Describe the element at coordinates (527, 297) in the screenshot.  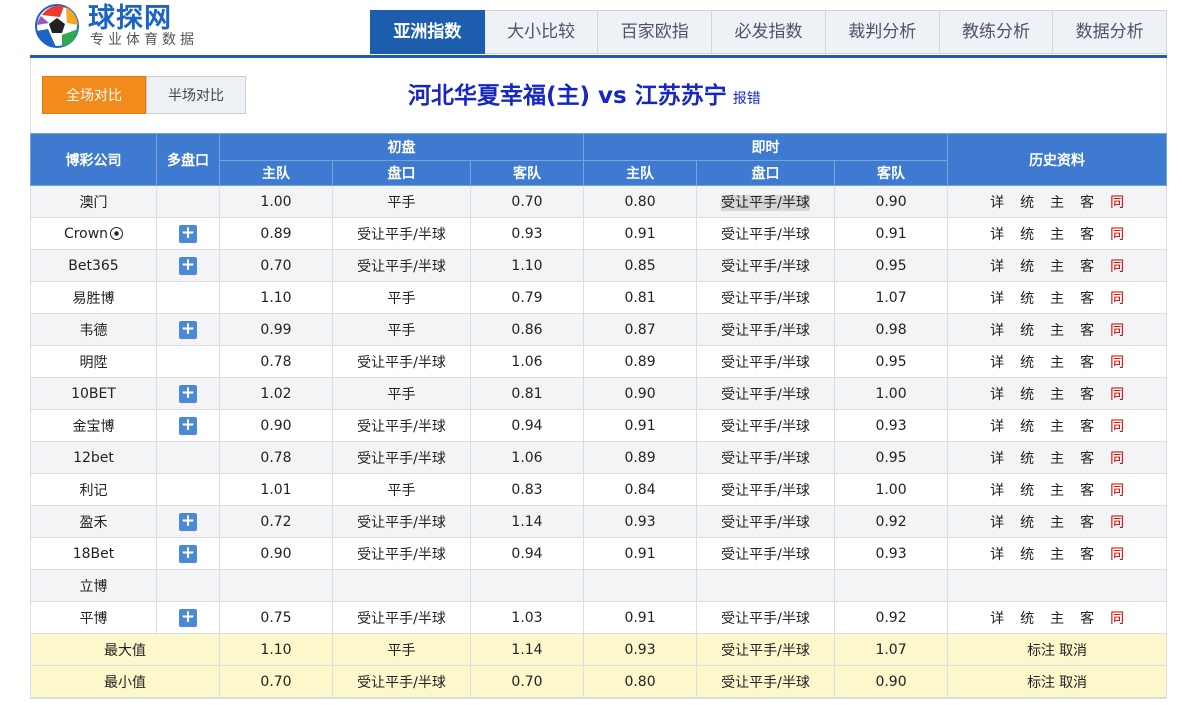
I see `initial-away-odds: 0.79` at that location.